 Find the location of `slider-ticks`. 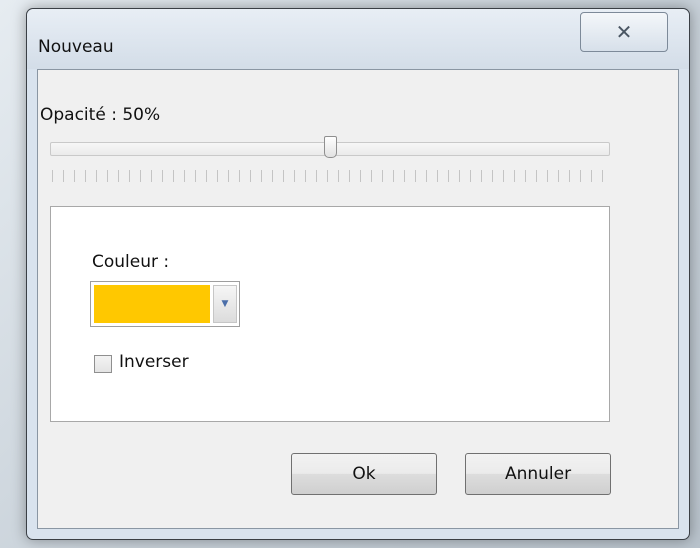

slider-ticks is located at coordinates (330, 176).